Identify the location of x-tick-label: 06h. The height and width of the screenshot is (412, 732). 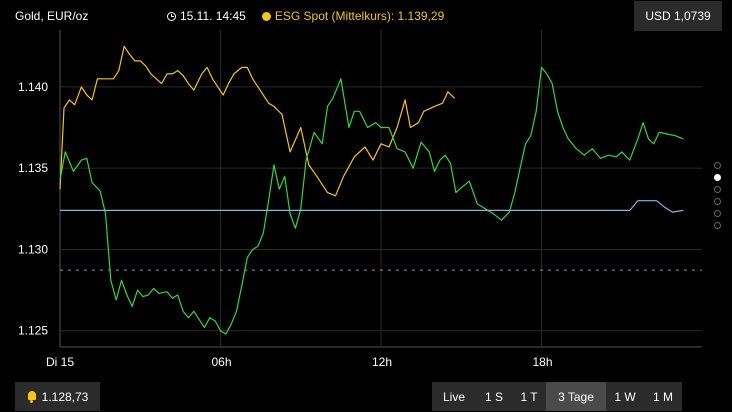
(222, 362).